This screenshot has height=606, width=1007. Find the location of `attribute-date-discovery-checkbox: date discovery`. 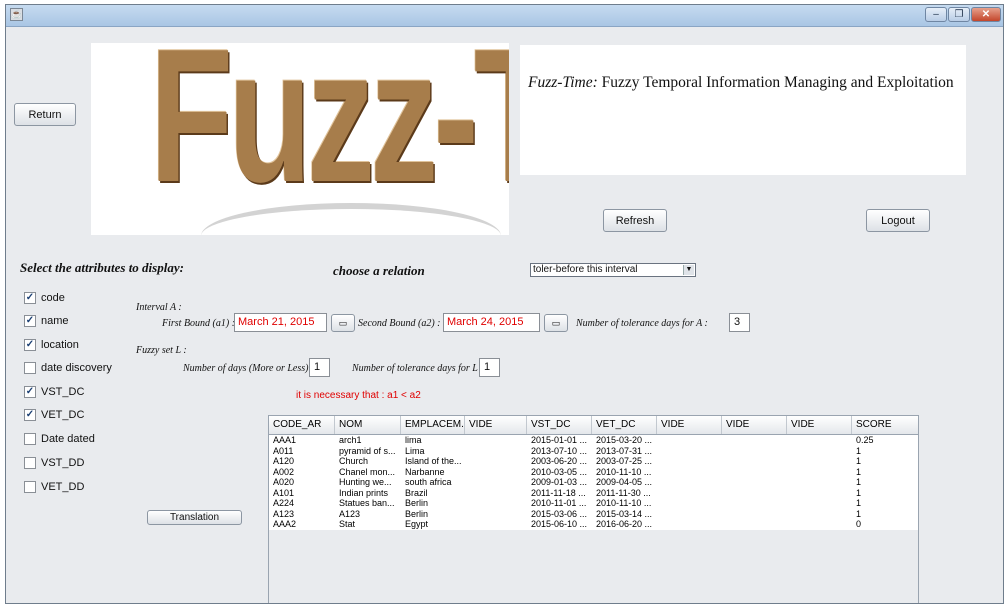

attribute-date-discovery-checkbox: date discovery is located at coordinates (68, 368).